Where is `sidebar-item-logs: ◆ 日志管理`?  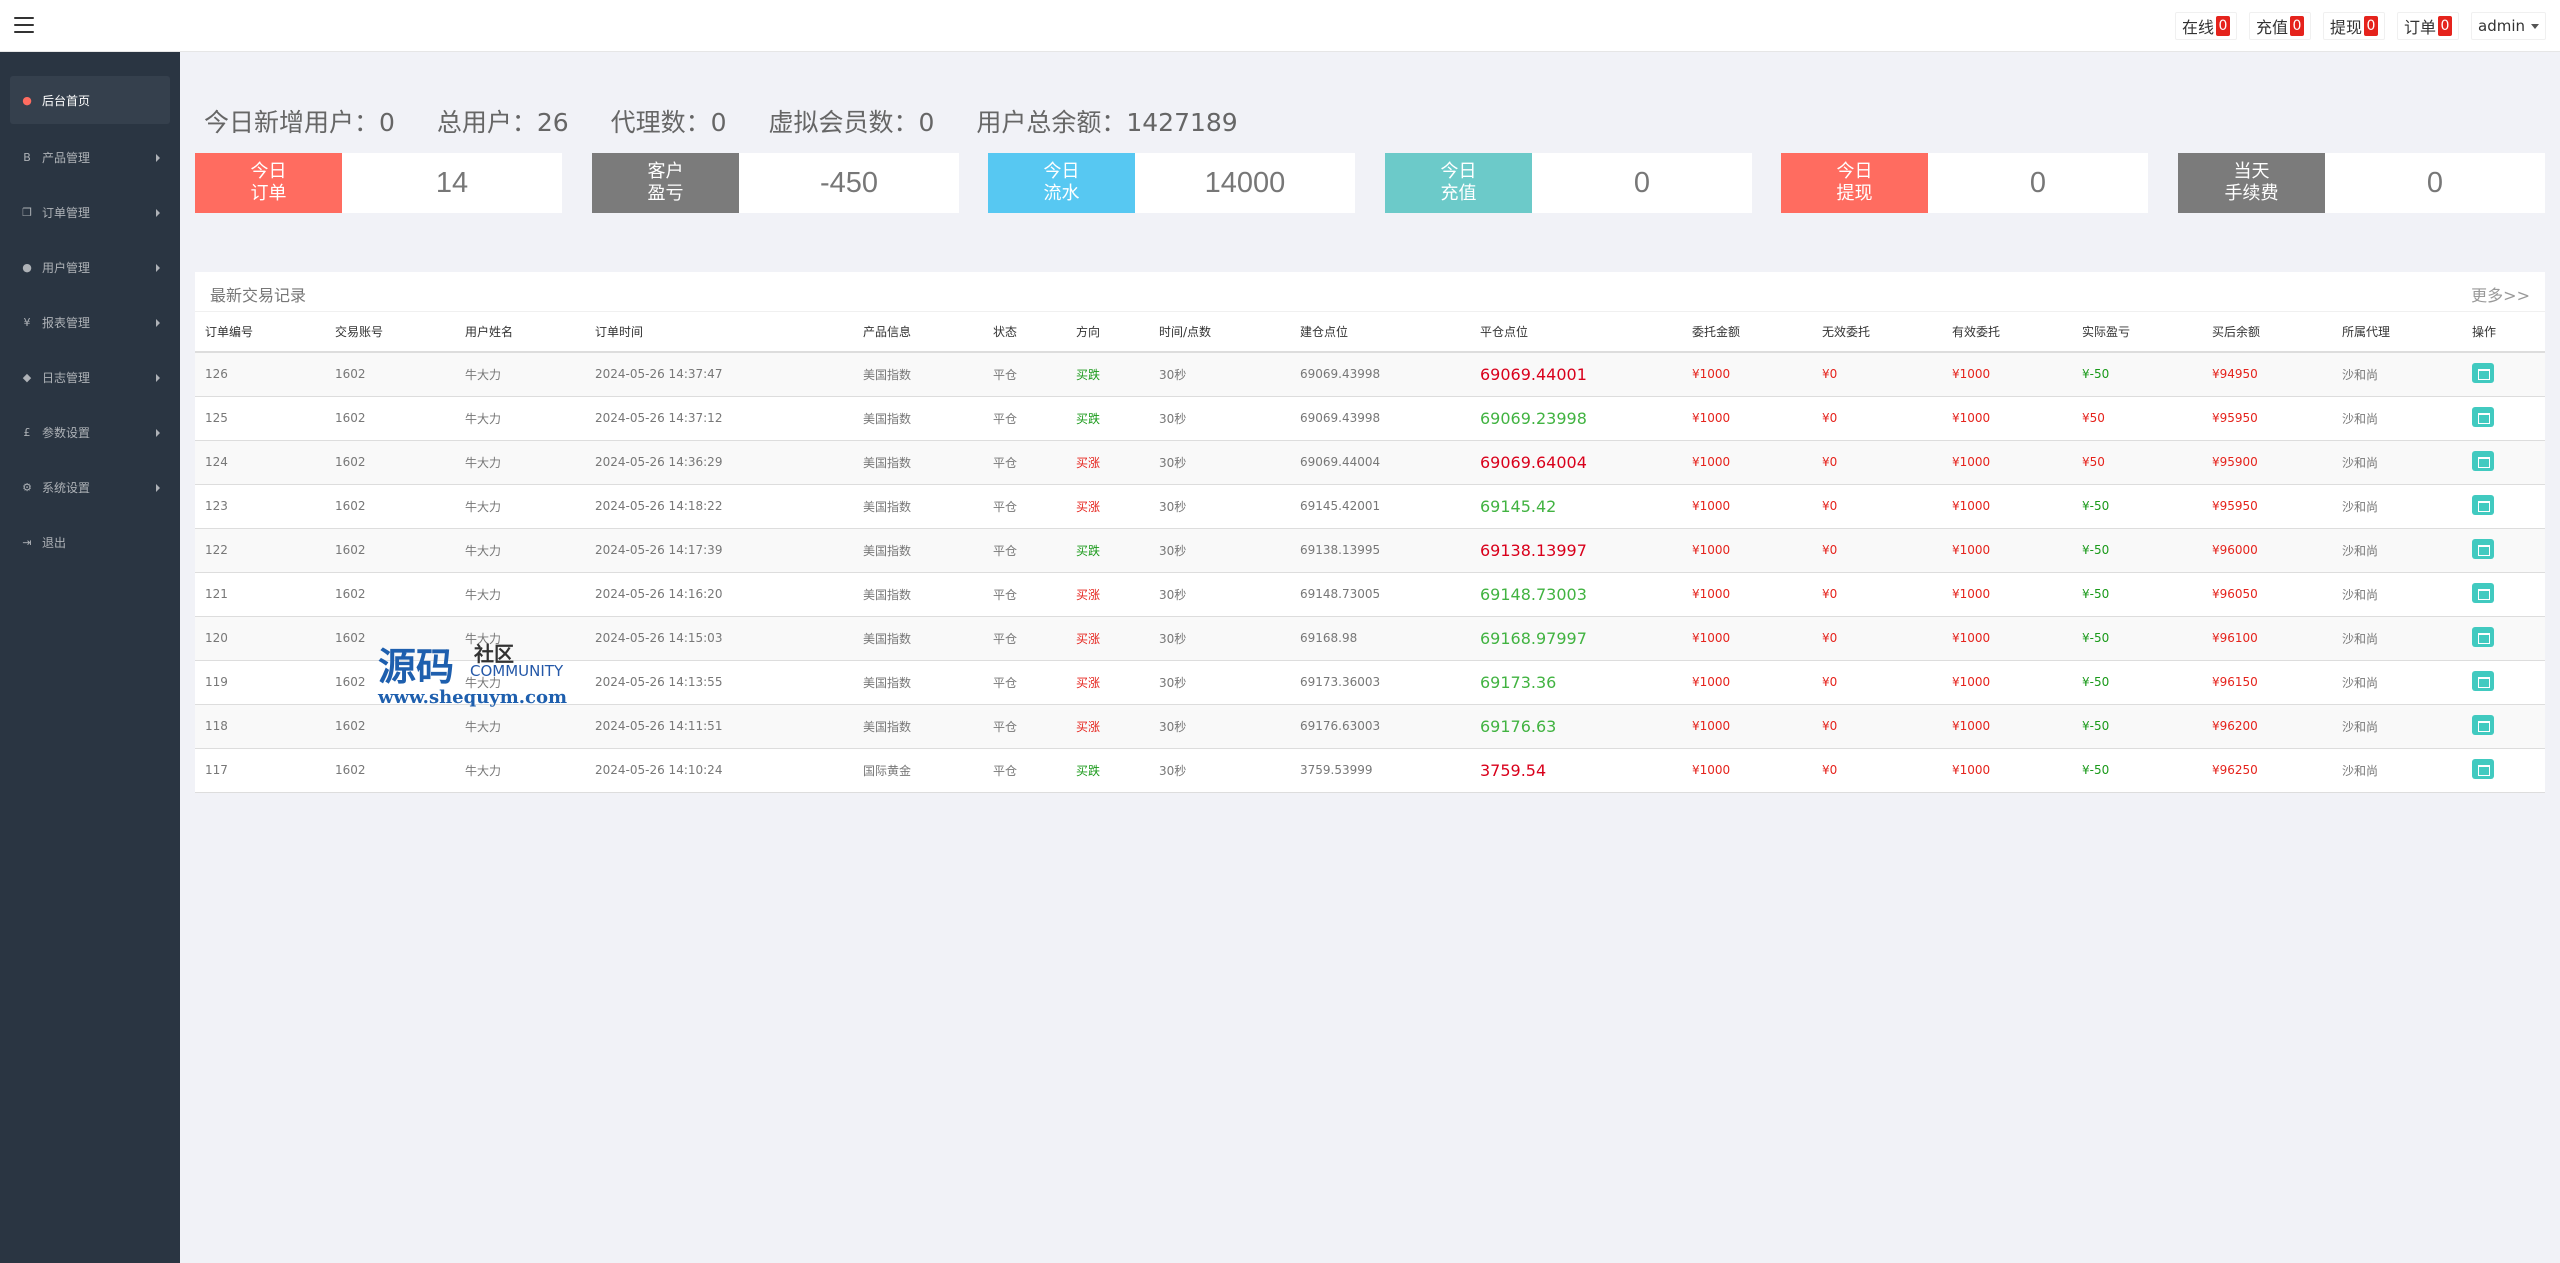 sidebar-item-logs: ◆ 日志管理 is located at coordinates (90, 377).